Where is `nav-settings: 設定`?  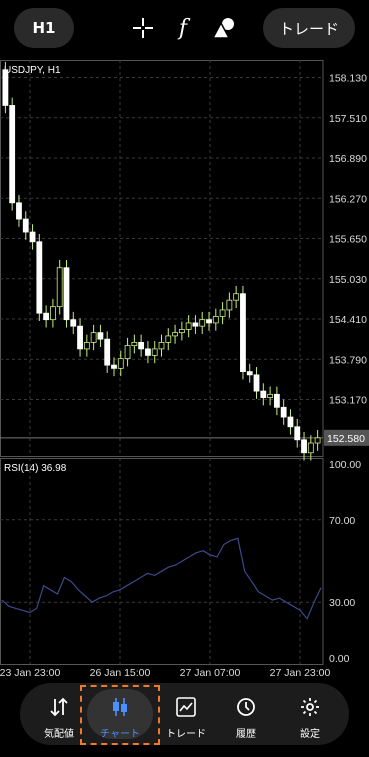 nav-settings: 設定 is located at coordinates (310, 714).